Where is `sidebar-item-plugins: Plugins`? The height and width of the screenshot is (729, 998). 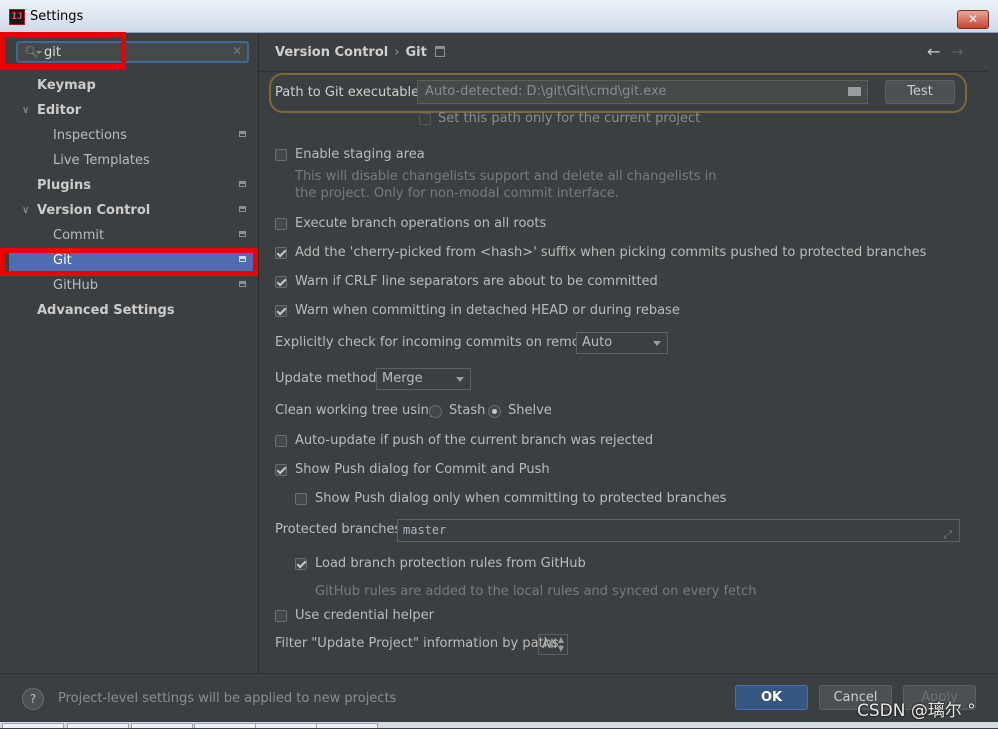
sidebar-item-plugins: Plugins is located at coordinates (133, 185).